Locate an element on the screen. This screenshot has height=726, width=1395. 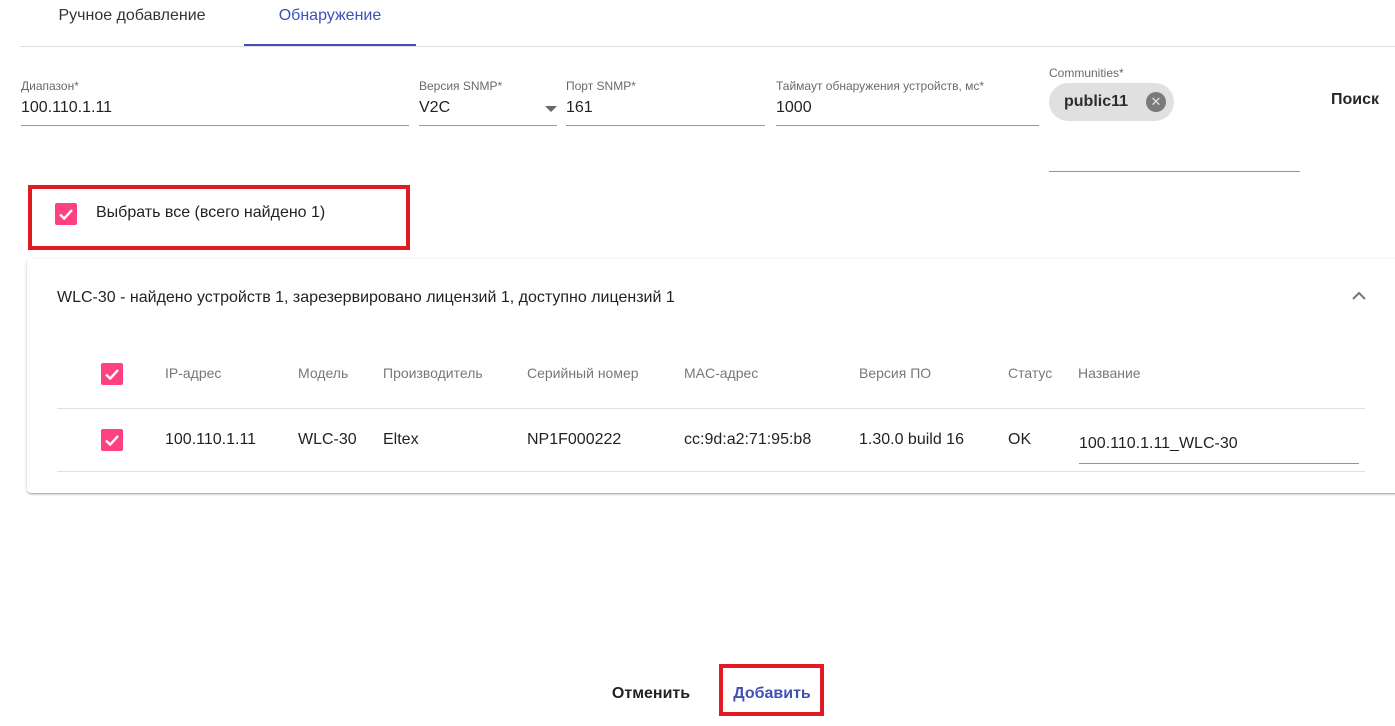
range-field: Диапазон* is located at coordinates (215, 103).